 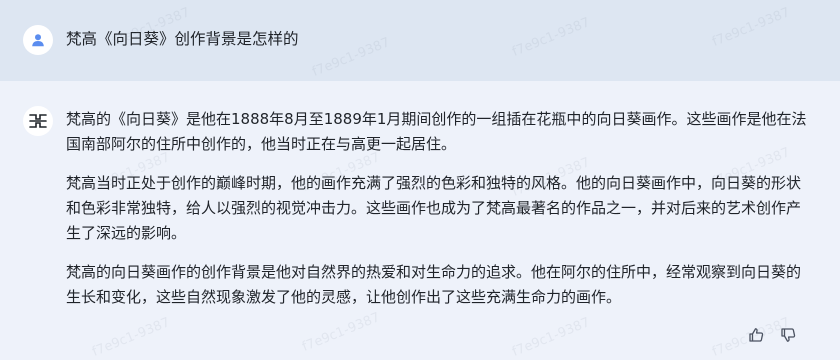 I want to click on like-button, so click(x=756, y=335).